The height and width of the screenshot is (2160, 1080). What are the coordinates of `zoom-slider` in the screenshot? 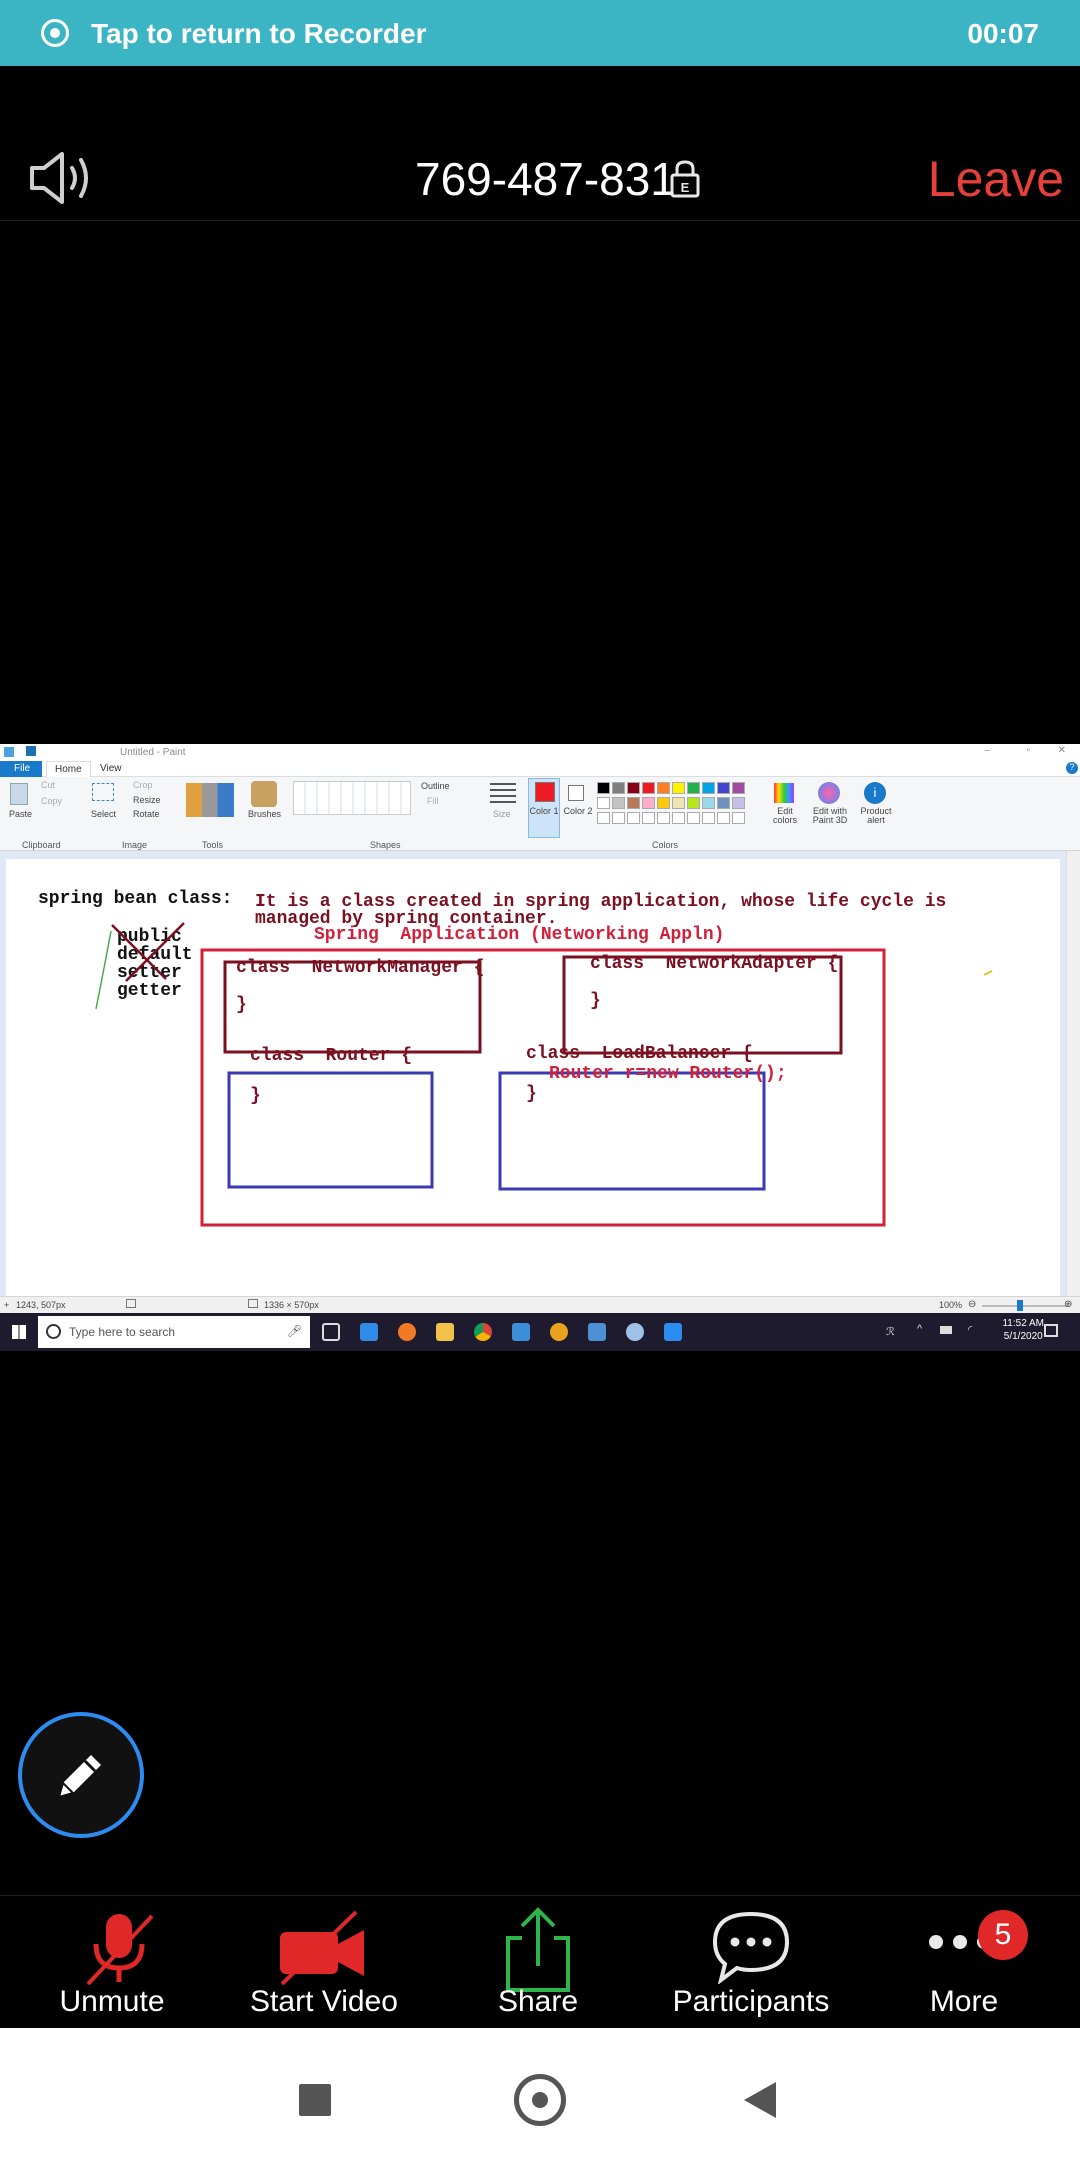 It's located at (1025, 1306).